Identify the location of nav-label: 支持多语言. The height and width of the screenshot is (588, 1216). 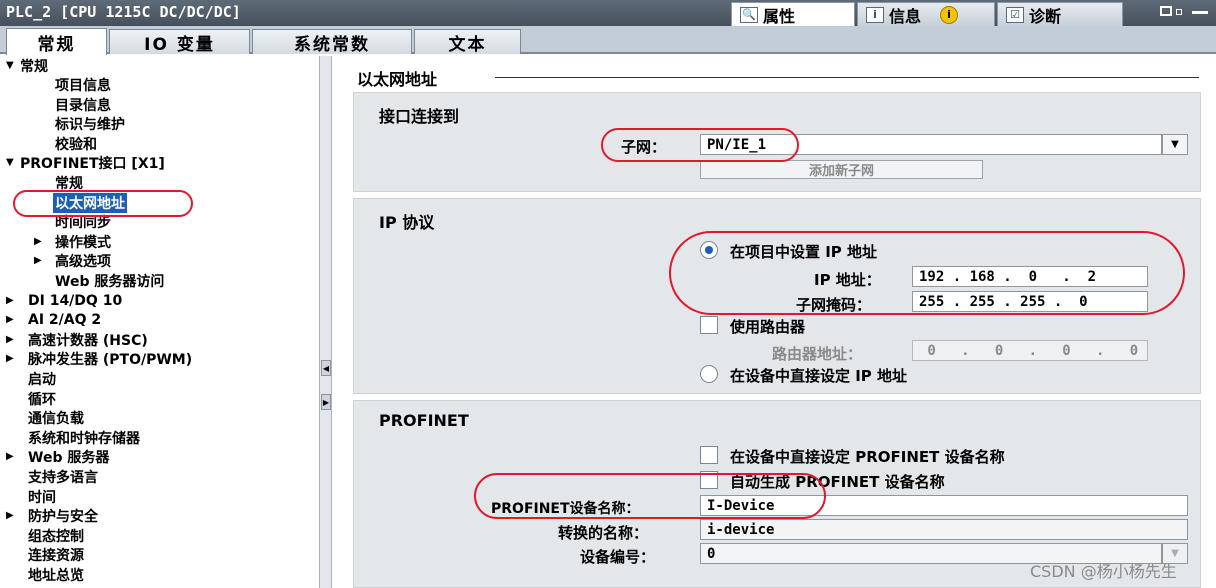
(63, 477).